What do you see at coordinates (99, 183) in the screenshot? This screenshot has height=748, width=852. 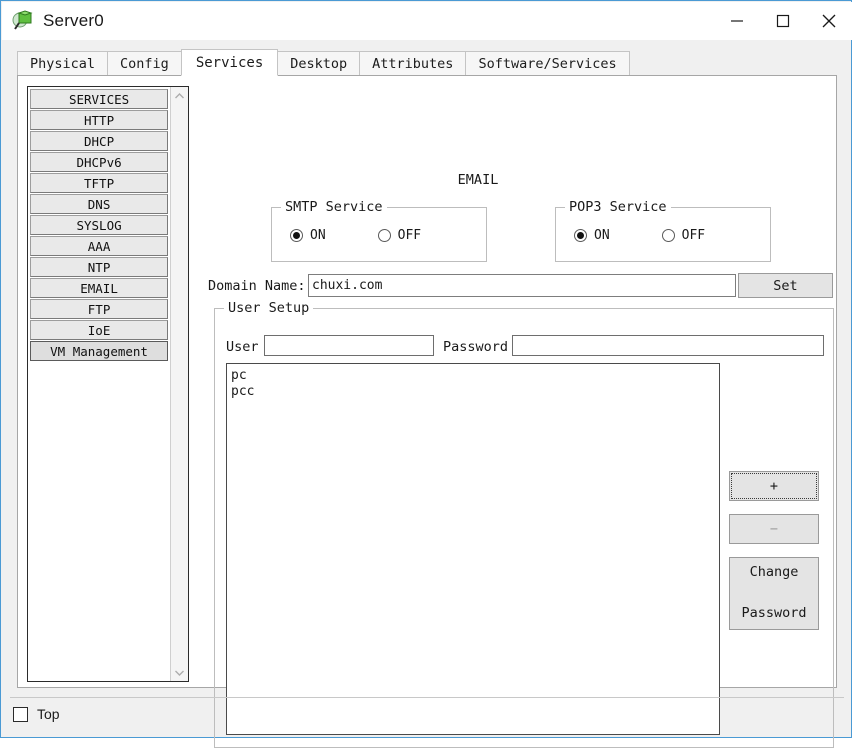 I see `sidebar-item-tftp: TFTP` at bounding box center [99, 183].